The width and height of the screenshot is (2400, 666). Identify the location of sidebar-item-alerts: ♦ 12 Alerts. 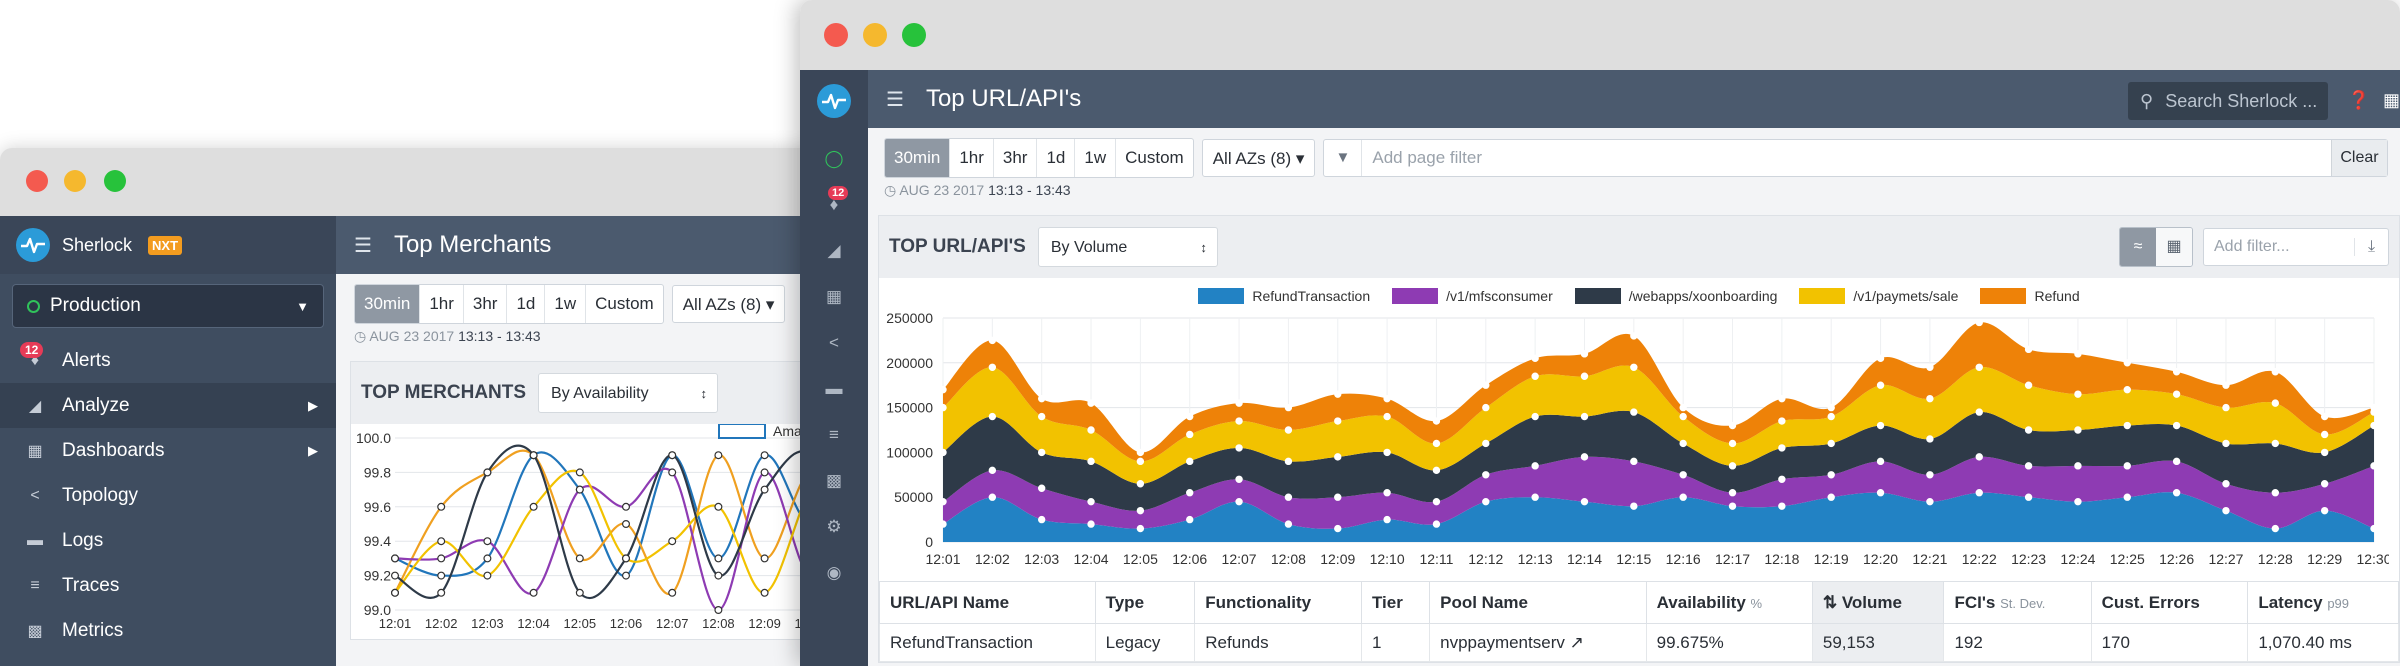
(168, 360).